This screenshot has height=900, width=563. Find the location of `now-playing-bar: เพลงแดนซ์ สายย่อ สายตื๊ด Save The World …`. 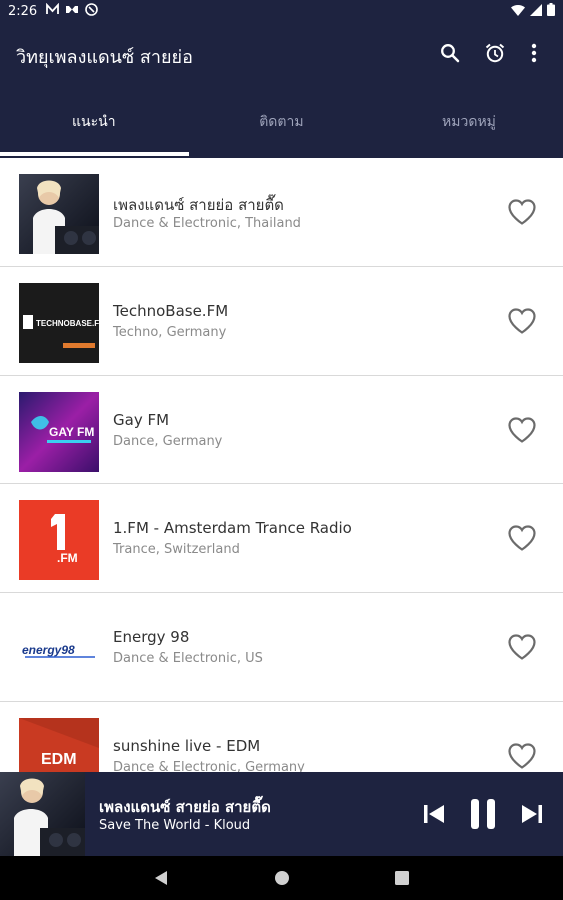

now-playing-bar: เพลงแดนซ์ สายย่อ สายตื๊ด Save The World … is located at coordinates (281, 814).